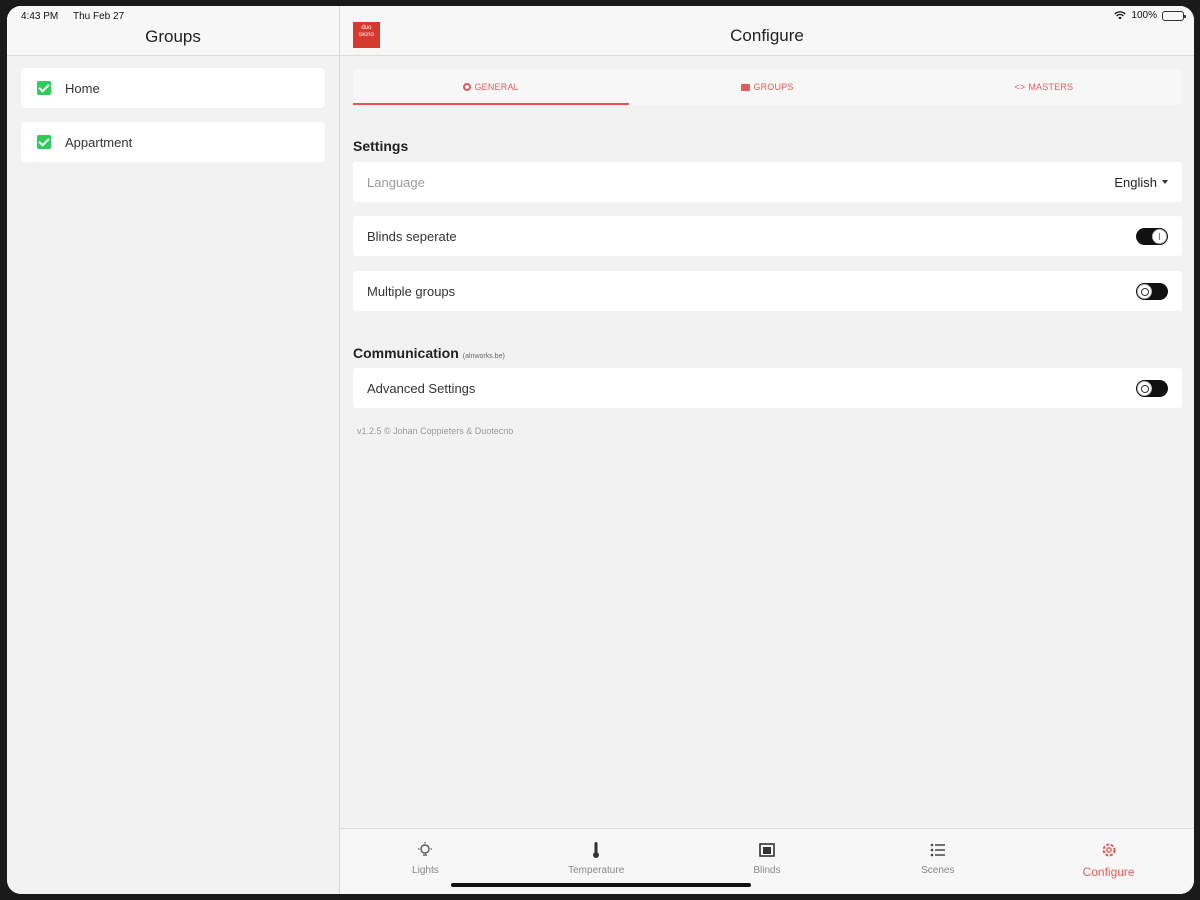 The height and width of the screenshot is (900, 1200). I want to click on blinds-icon, so click(767, 850).